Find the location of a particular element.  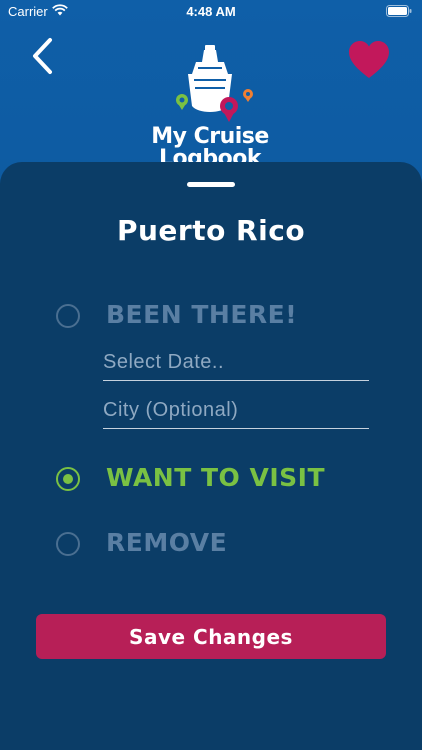

save-changes-button: Save Changes is located at coordinates (211, 636).